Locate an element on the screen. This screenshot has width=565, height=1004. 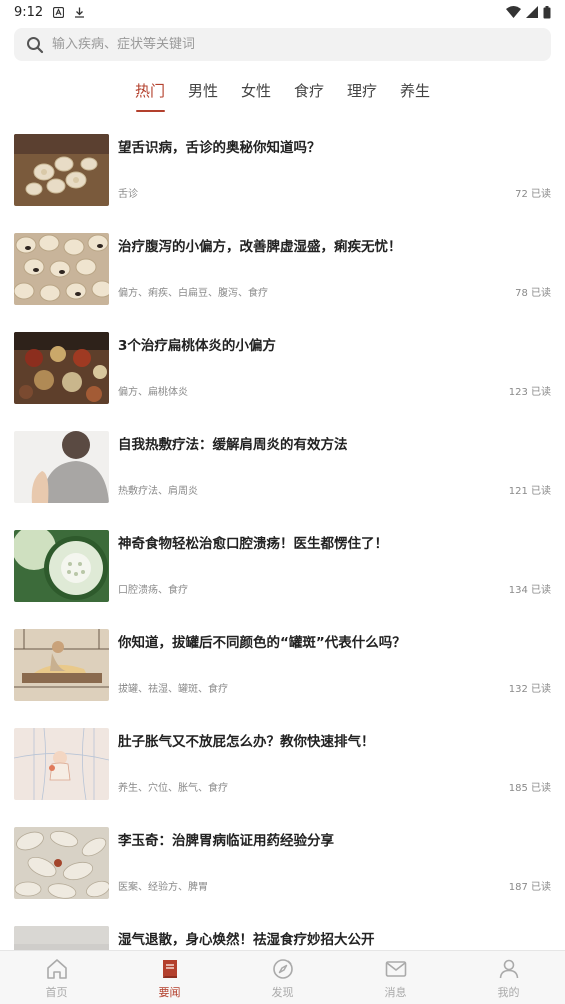
nav-profile: 我的 is located at coordinates (508, 977).